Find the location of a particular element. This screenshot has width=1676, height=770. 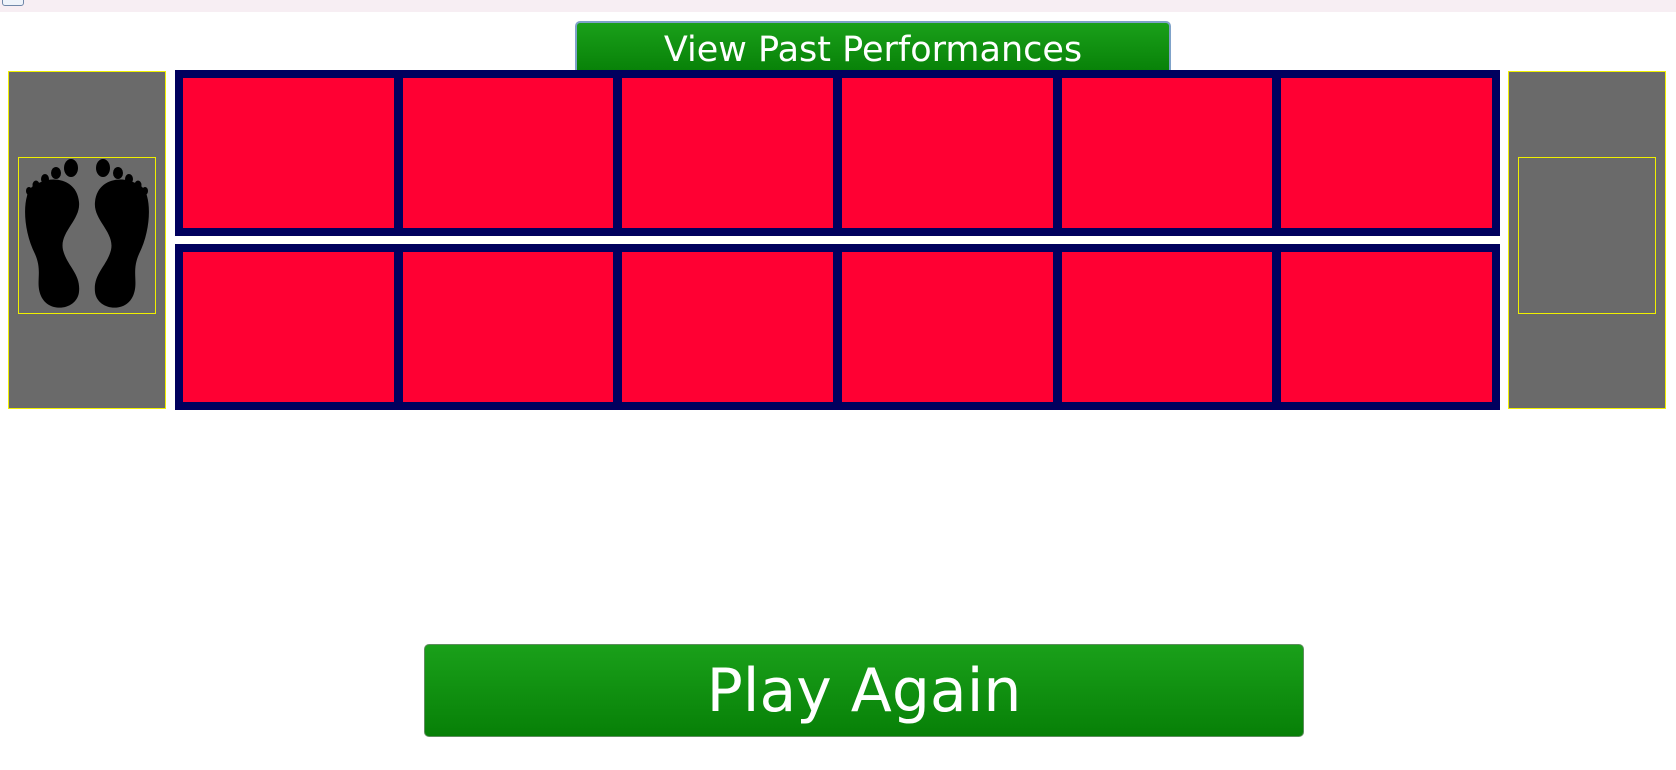

tile-r1-c6 is located at coordinates (1387, 153).